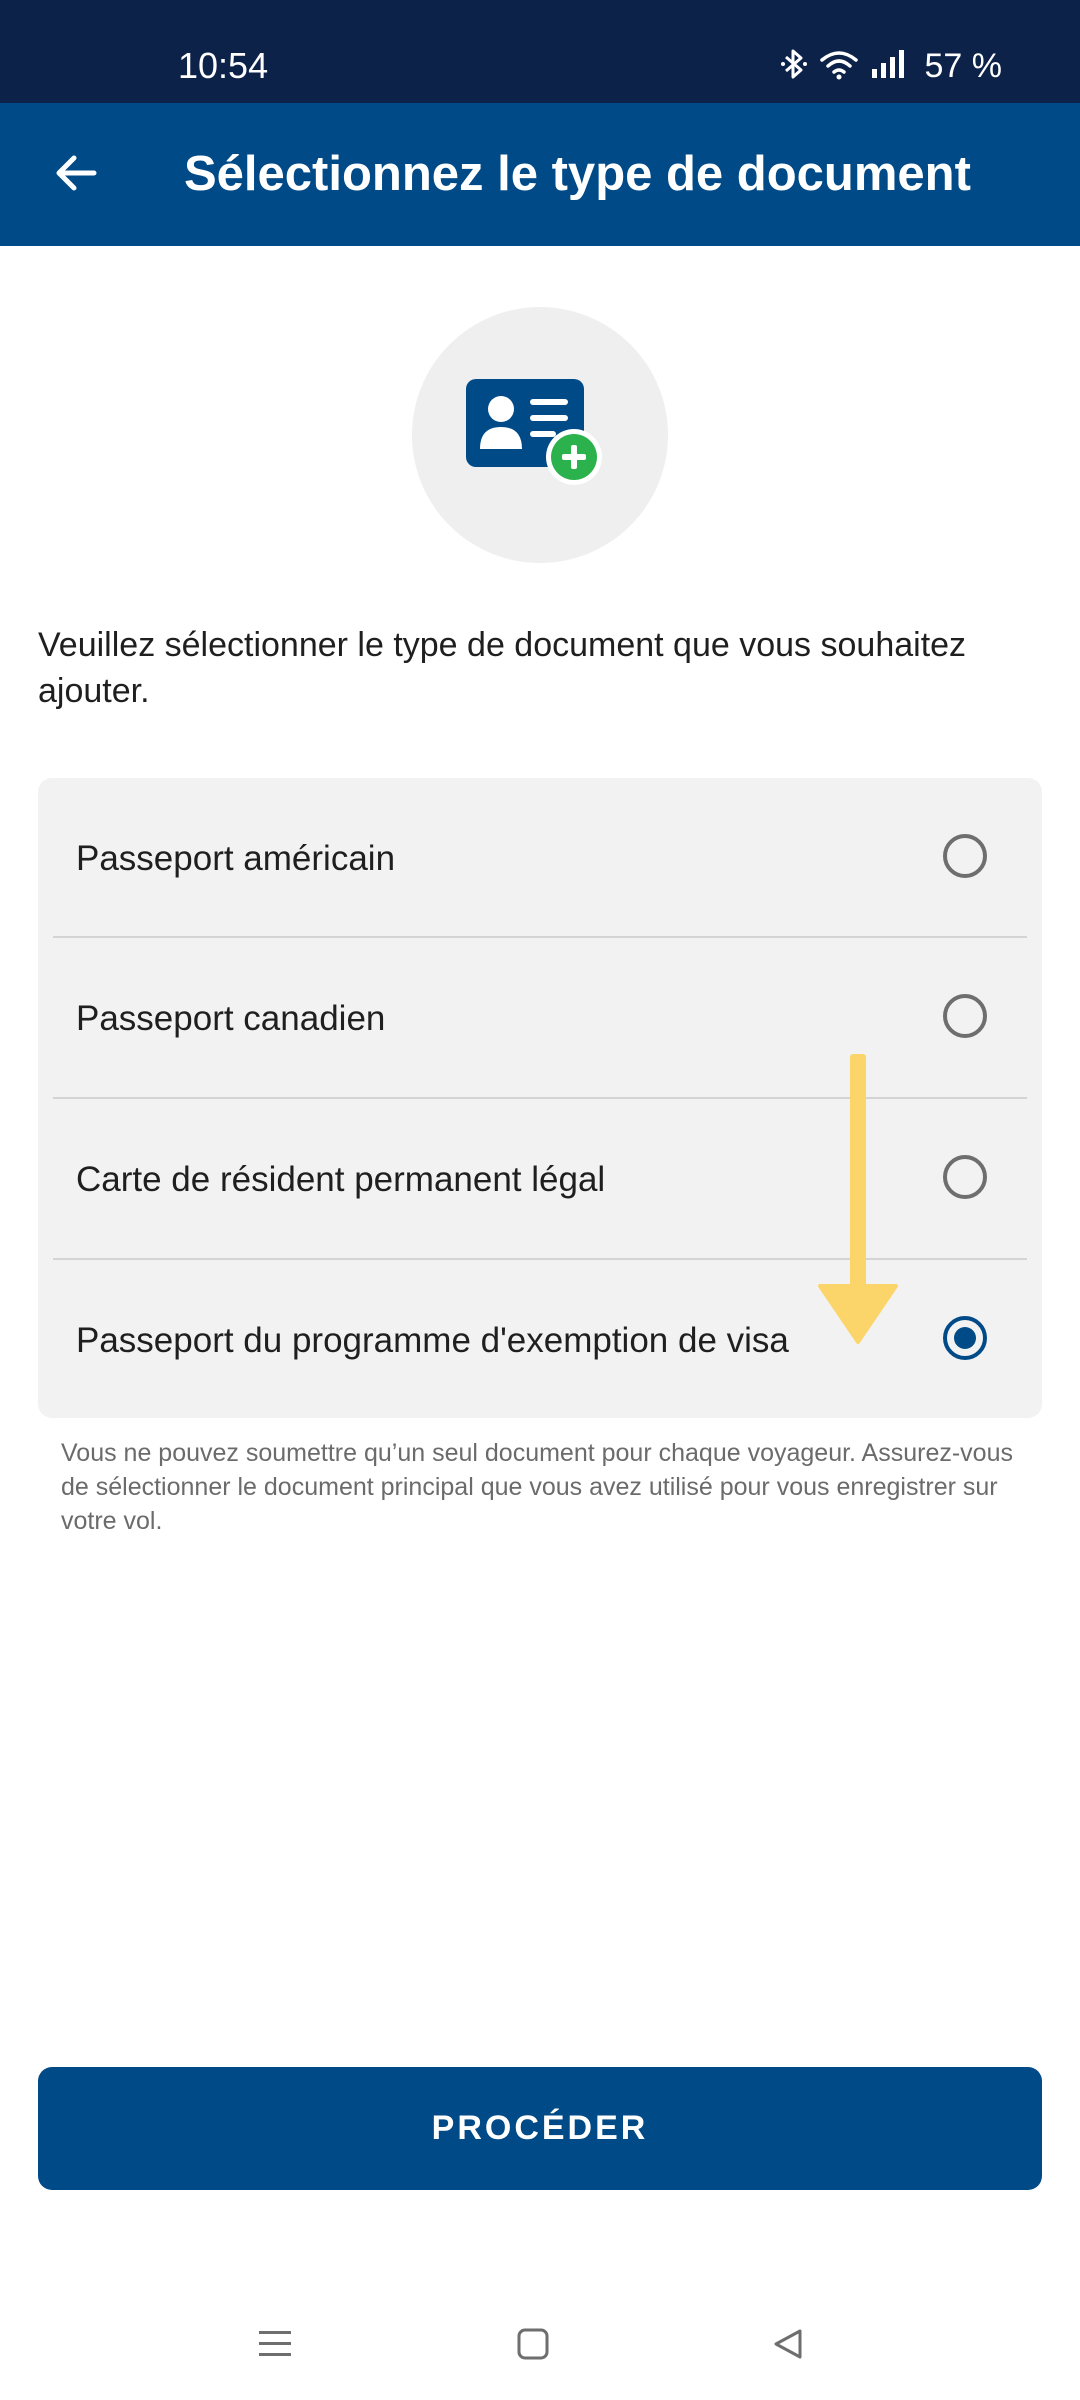 The image size is (1080, 2400). What do you see at coordinates (963, 66) in the screenshot?
I see `battery-level: 57 %` at bounding box center [963, 66].